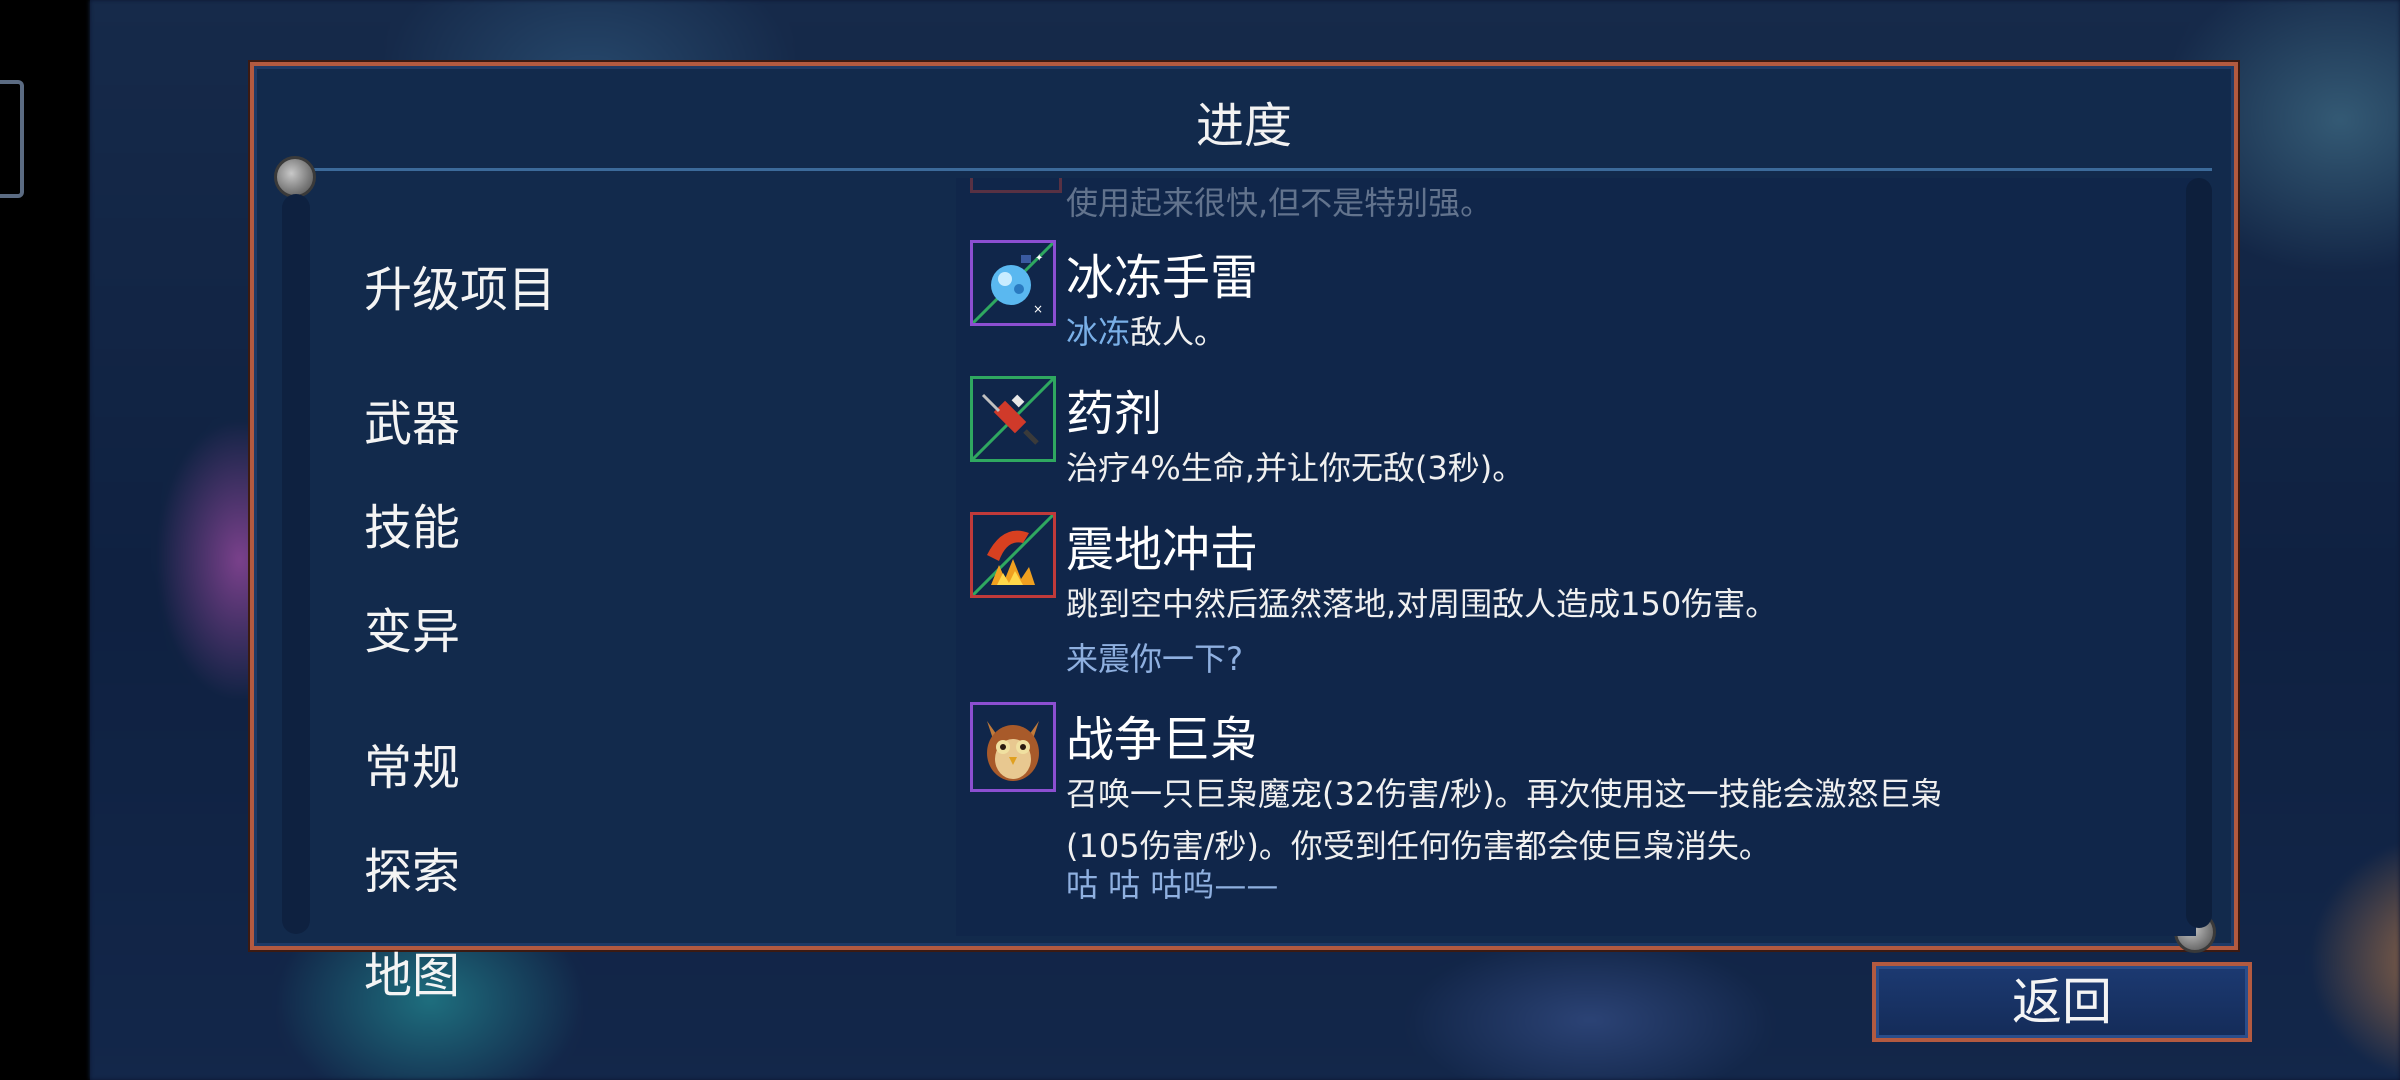  What do you see at coordinates (2199, 553) in the screenshot?
I see `content-scrollbar` at bounding box center [2199, 553].